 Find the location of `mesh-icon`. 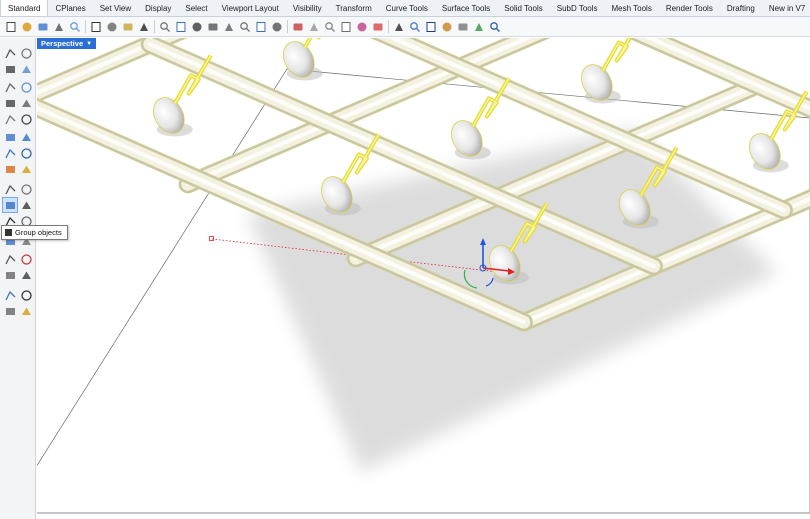

mesh-icon is located at coordinates (10, 259).